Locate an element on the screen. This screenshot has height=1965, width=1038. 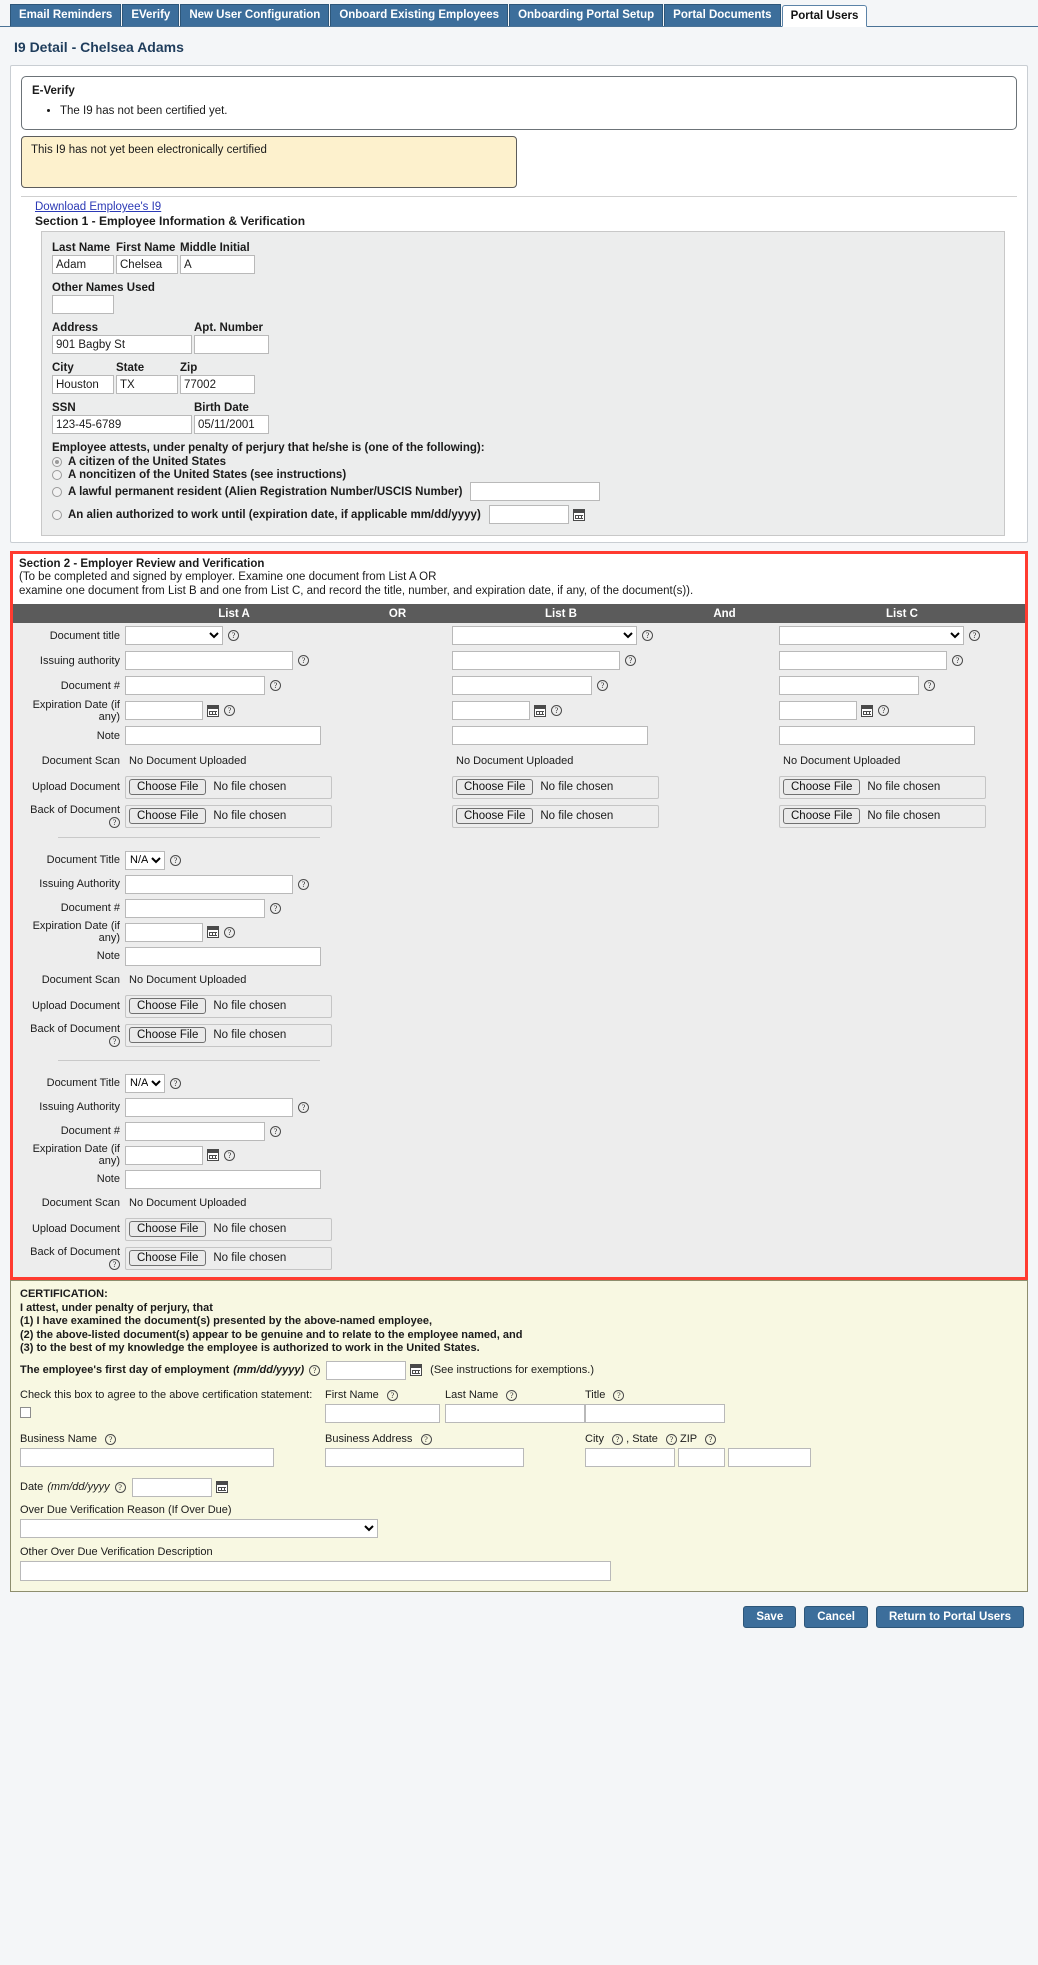
save-button: Save is located at coordinates (770, 1616).